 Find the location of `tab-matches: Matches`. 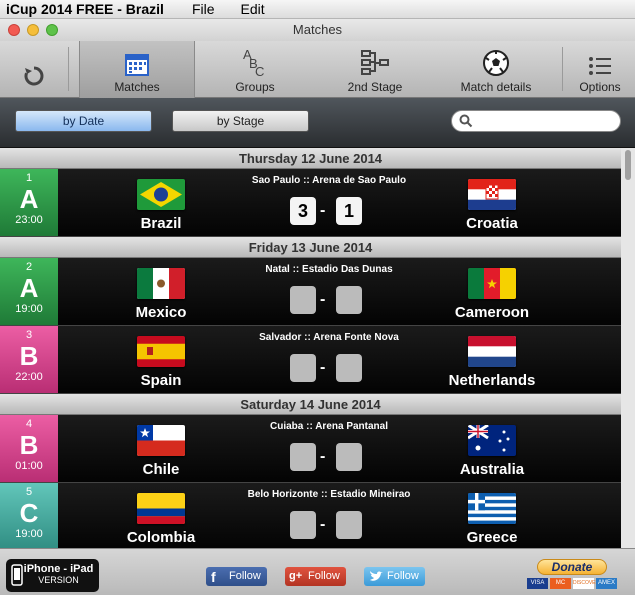

tab-matches: Matches is located at coordinates (137, 69).